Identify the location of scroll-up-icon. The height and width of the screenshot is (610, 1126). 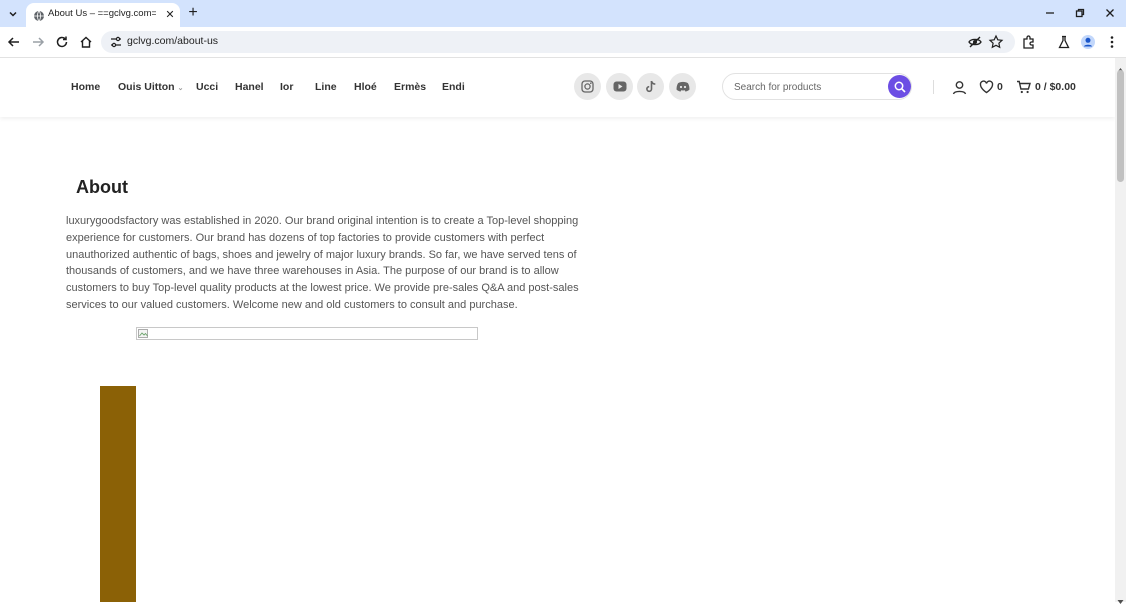
(1120, 66).